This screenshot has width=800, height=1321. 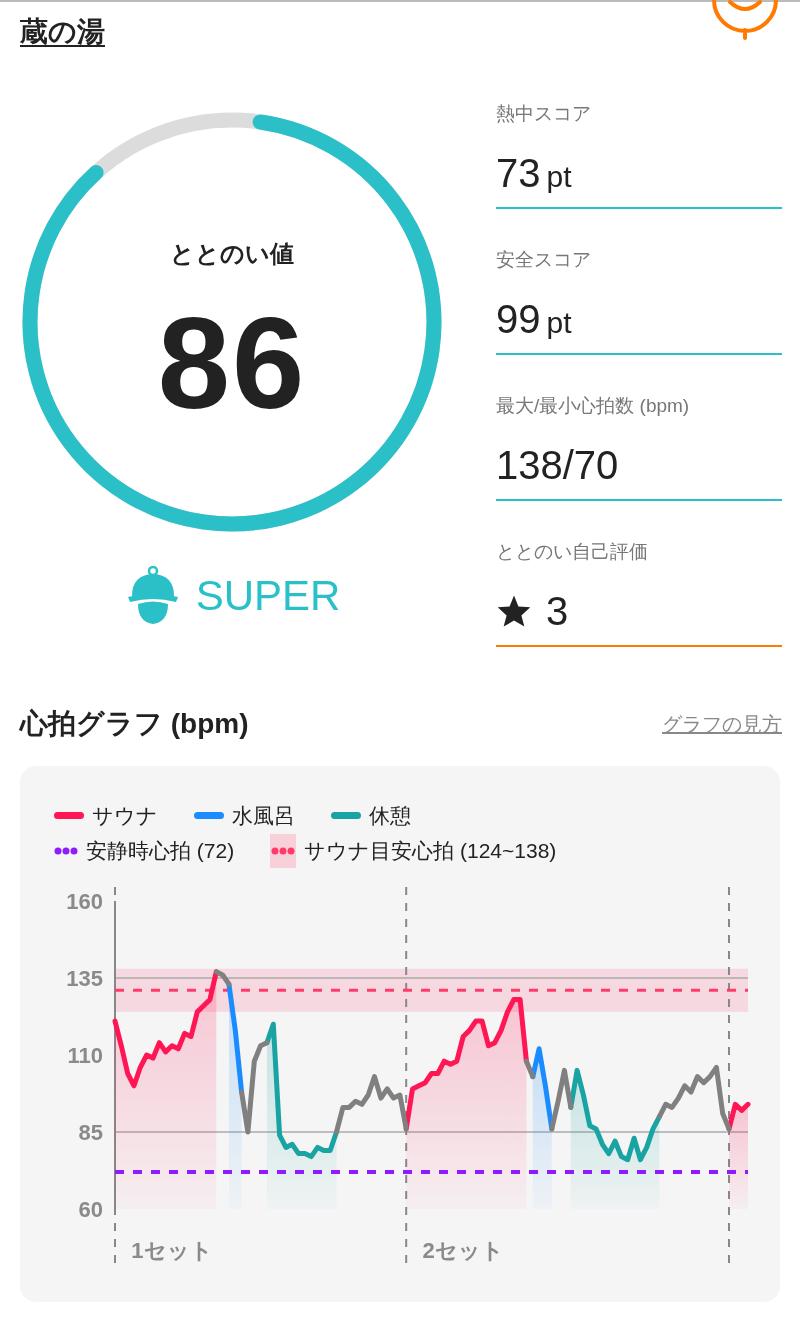 I want to click on legend-label: 安静時心拍 (72), so click(x=160, y=850).